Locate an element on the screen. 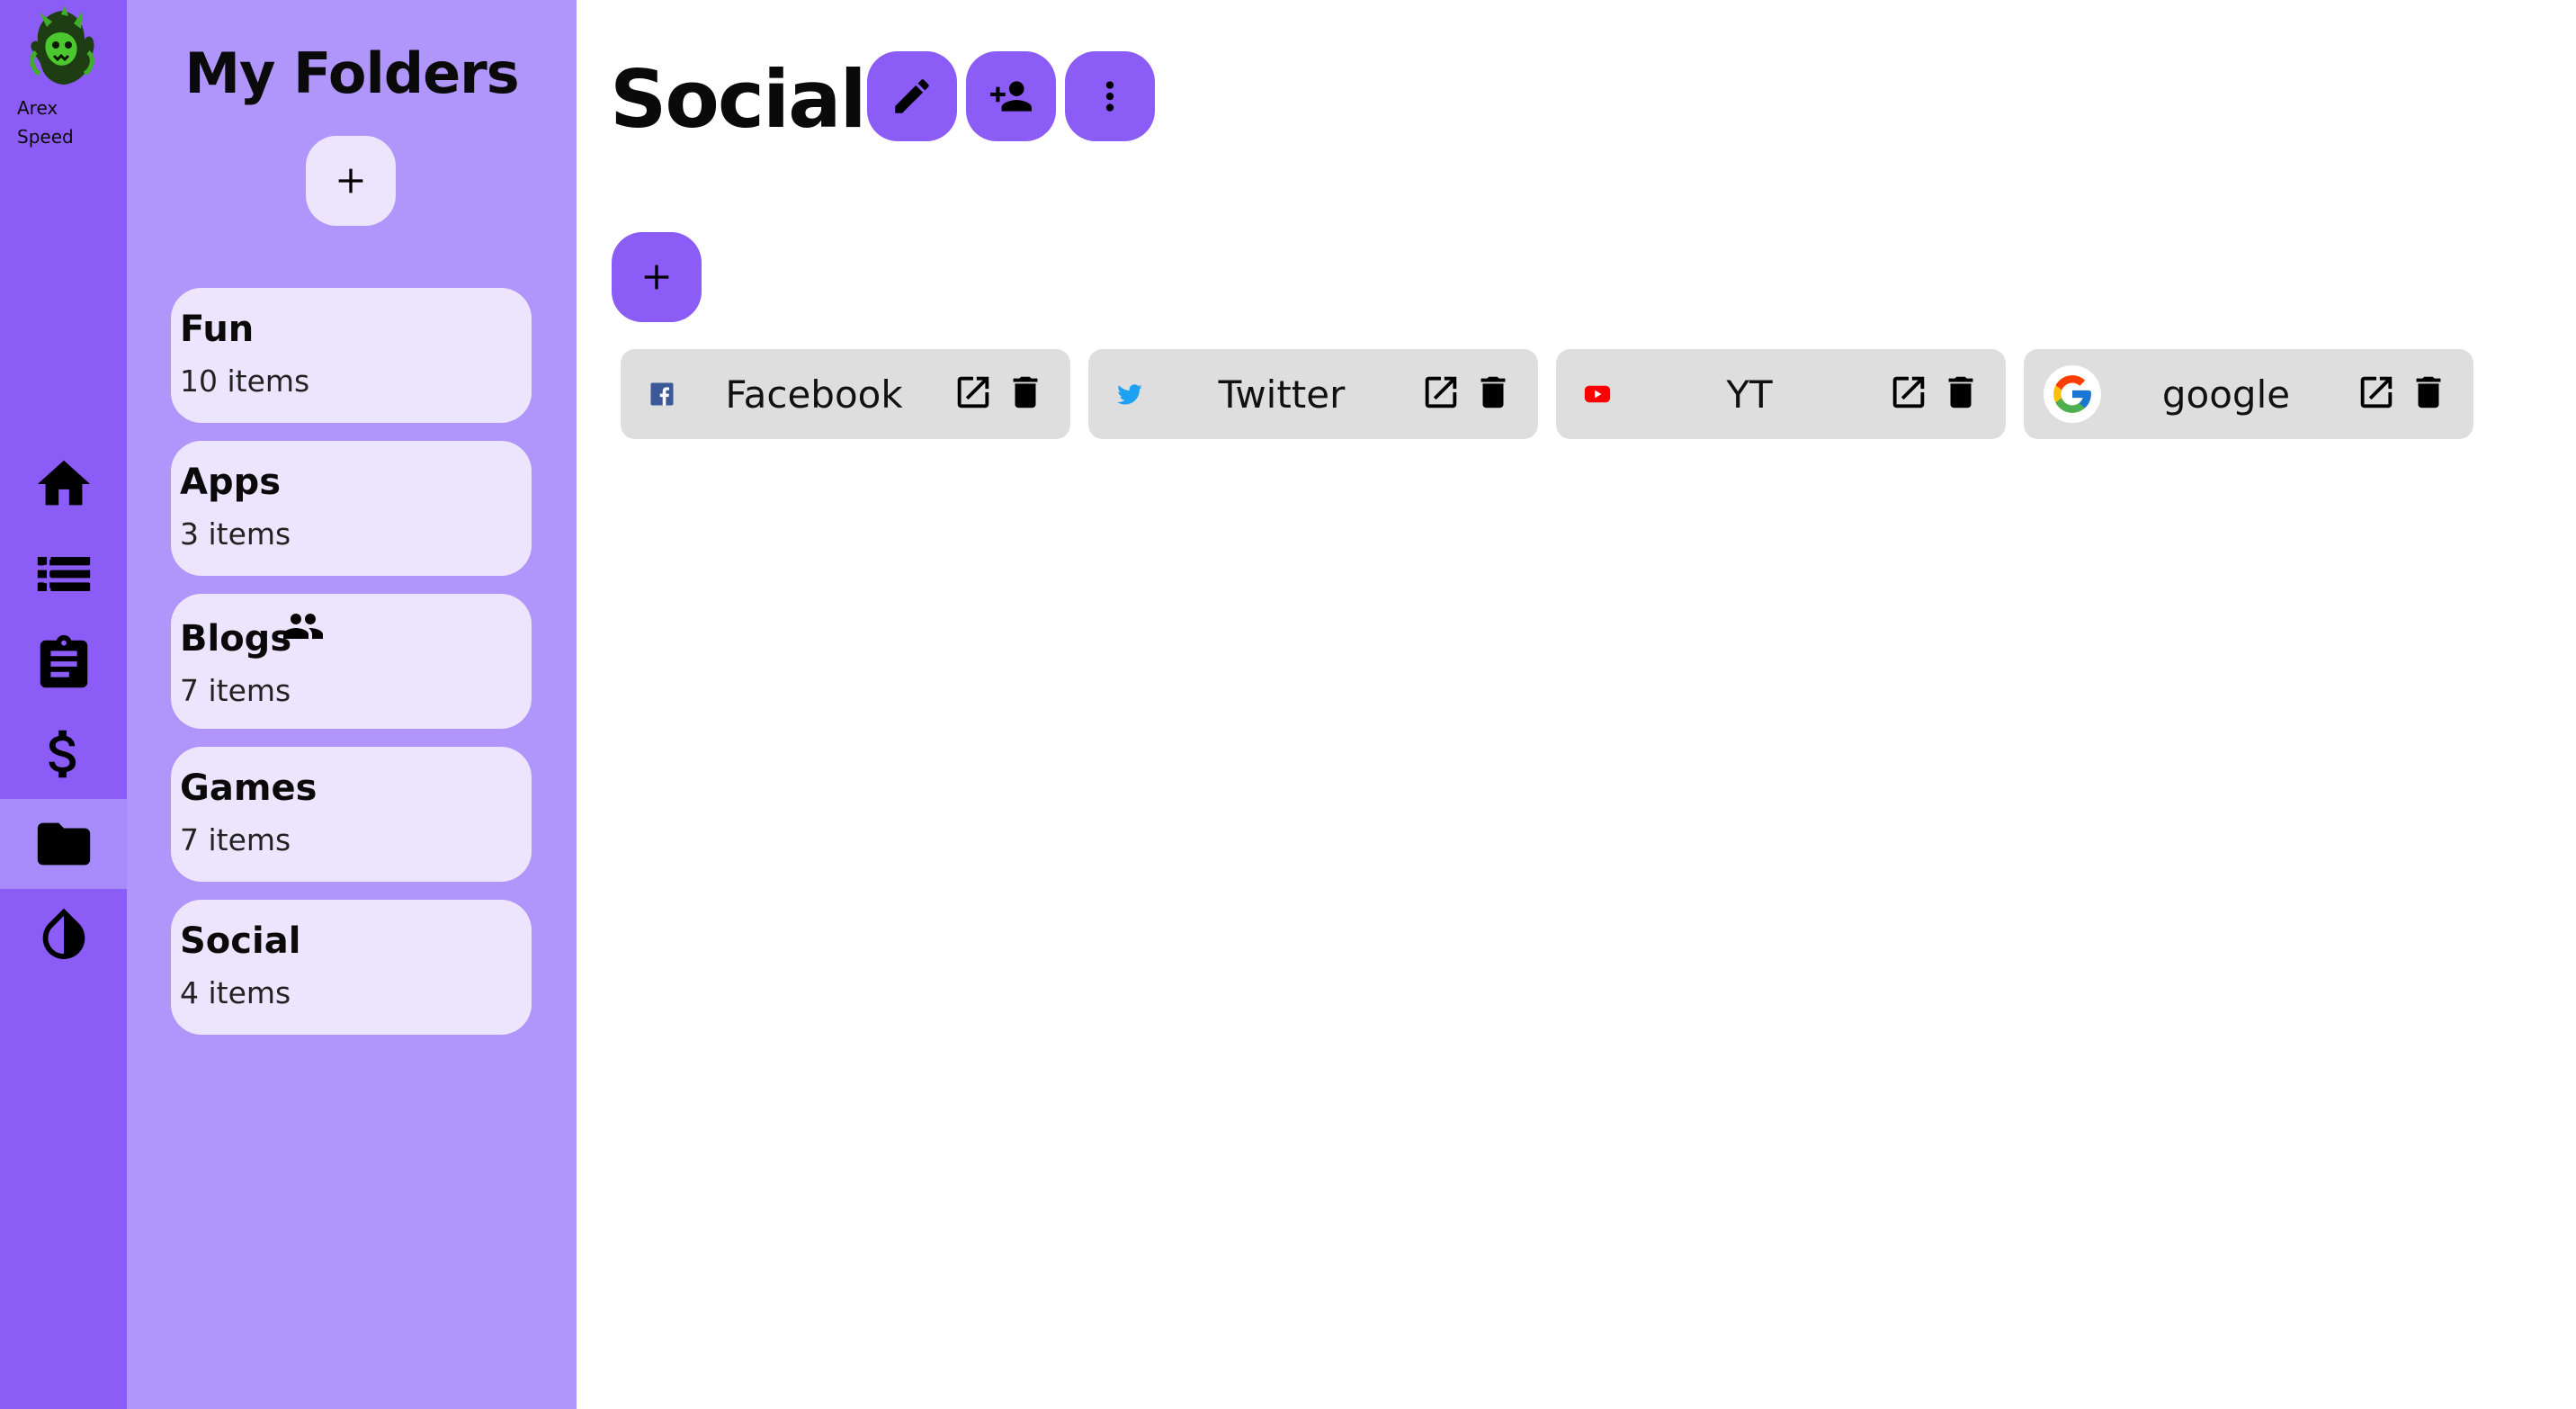 The width and height of the screenshot is (2576, 1409). link-label: YT is located at coordinates (1749, 394).